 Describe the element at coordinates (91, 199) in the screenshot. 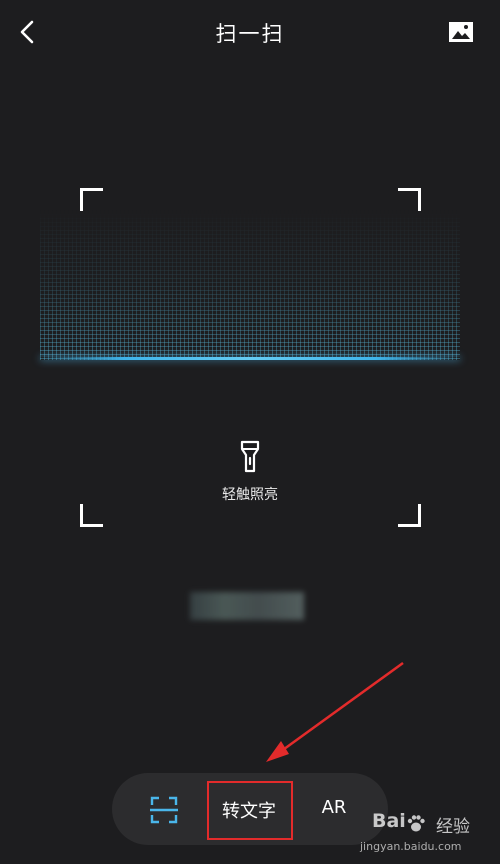

I see `scan-frame-corner-top-left` at that location.